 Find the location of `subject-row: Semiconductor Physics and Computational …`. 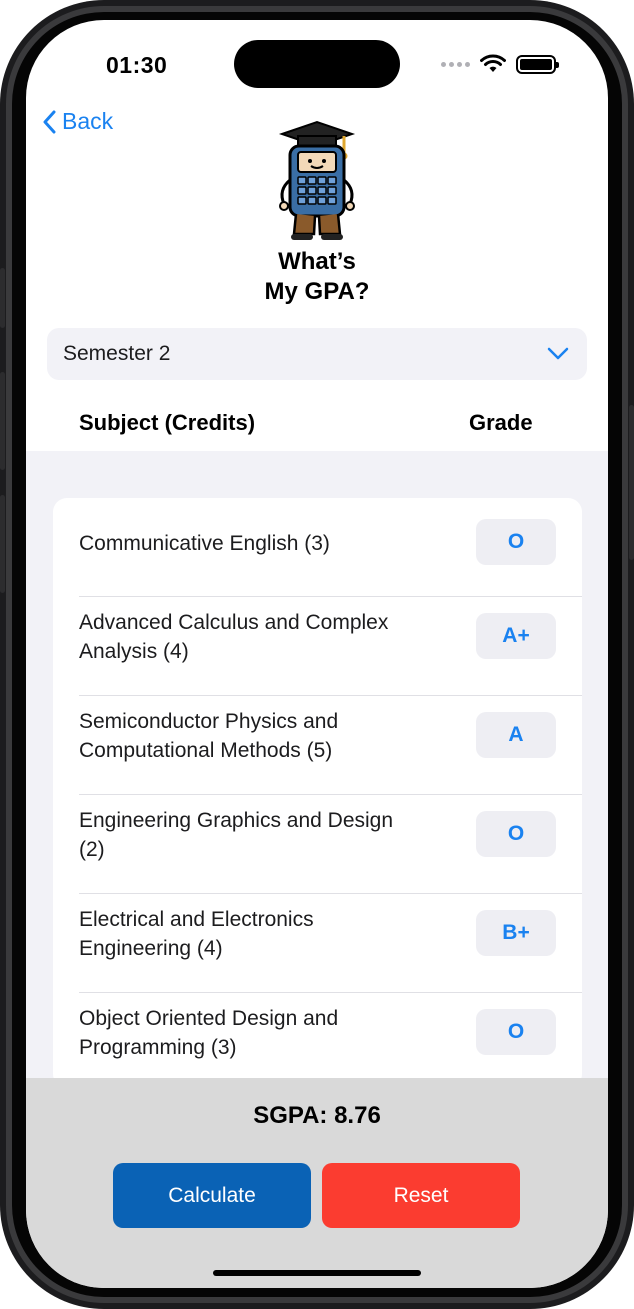

subject-row: Semiconductor Physics and Computational … is located at coordinates (330, 745).